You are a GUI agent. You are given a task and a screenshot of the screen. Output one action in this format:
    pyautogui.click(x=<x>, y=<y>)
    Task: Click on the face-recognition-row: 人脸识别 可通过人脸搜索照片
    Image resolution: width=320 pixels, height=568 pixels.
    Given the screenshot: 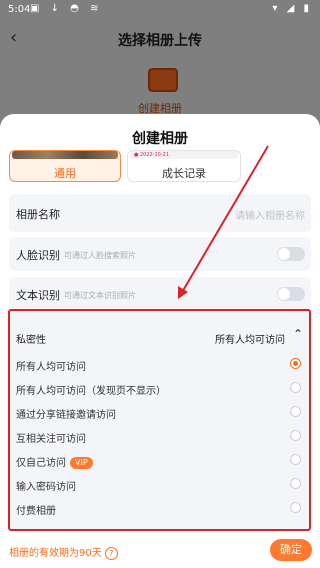 What is the action you would take?
    pyautogui.click(x=160, y=254)
    